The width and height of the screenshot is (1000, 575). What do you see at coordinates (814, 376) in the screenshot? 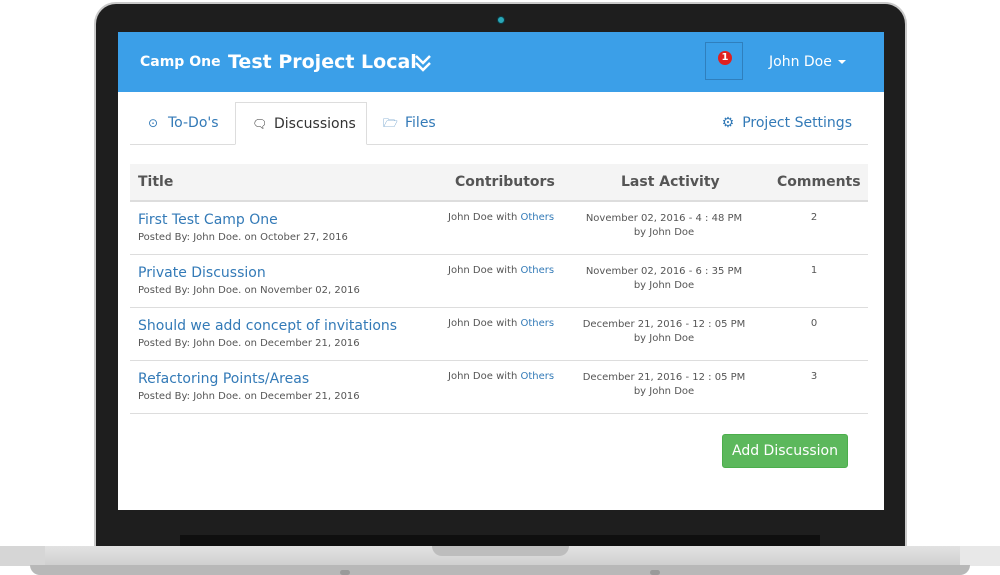
I see `comment-count: 3` at bounding box center [814, 376].